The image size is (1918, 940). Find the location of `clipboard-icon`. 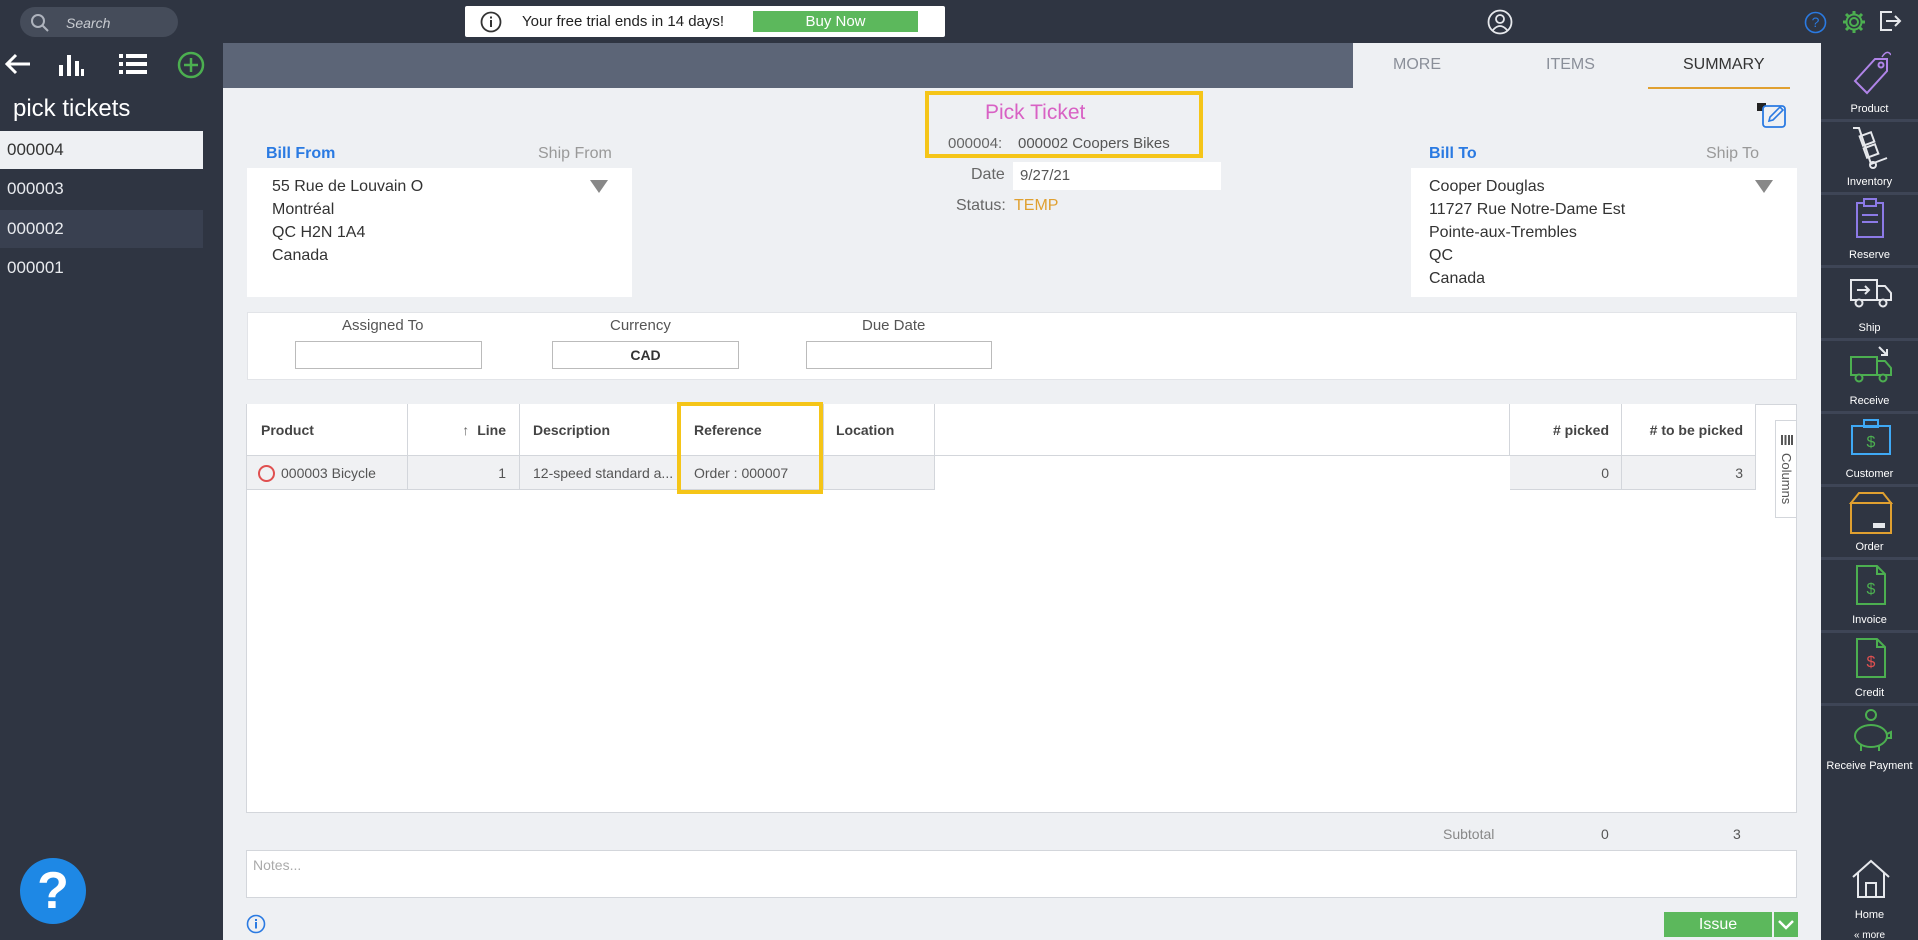

clipboard-icon is located at coordinates (1870, 218).